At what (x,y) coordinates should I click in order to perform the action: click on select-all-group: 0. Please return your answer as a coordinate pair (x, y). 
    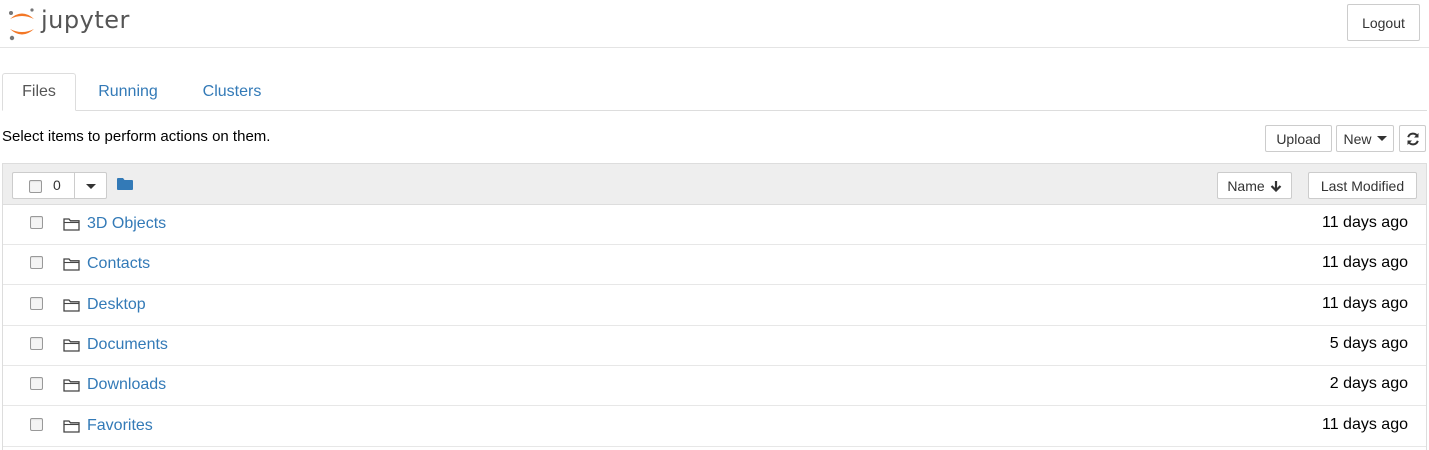
    Looking at the image, I should click on (59, 185).